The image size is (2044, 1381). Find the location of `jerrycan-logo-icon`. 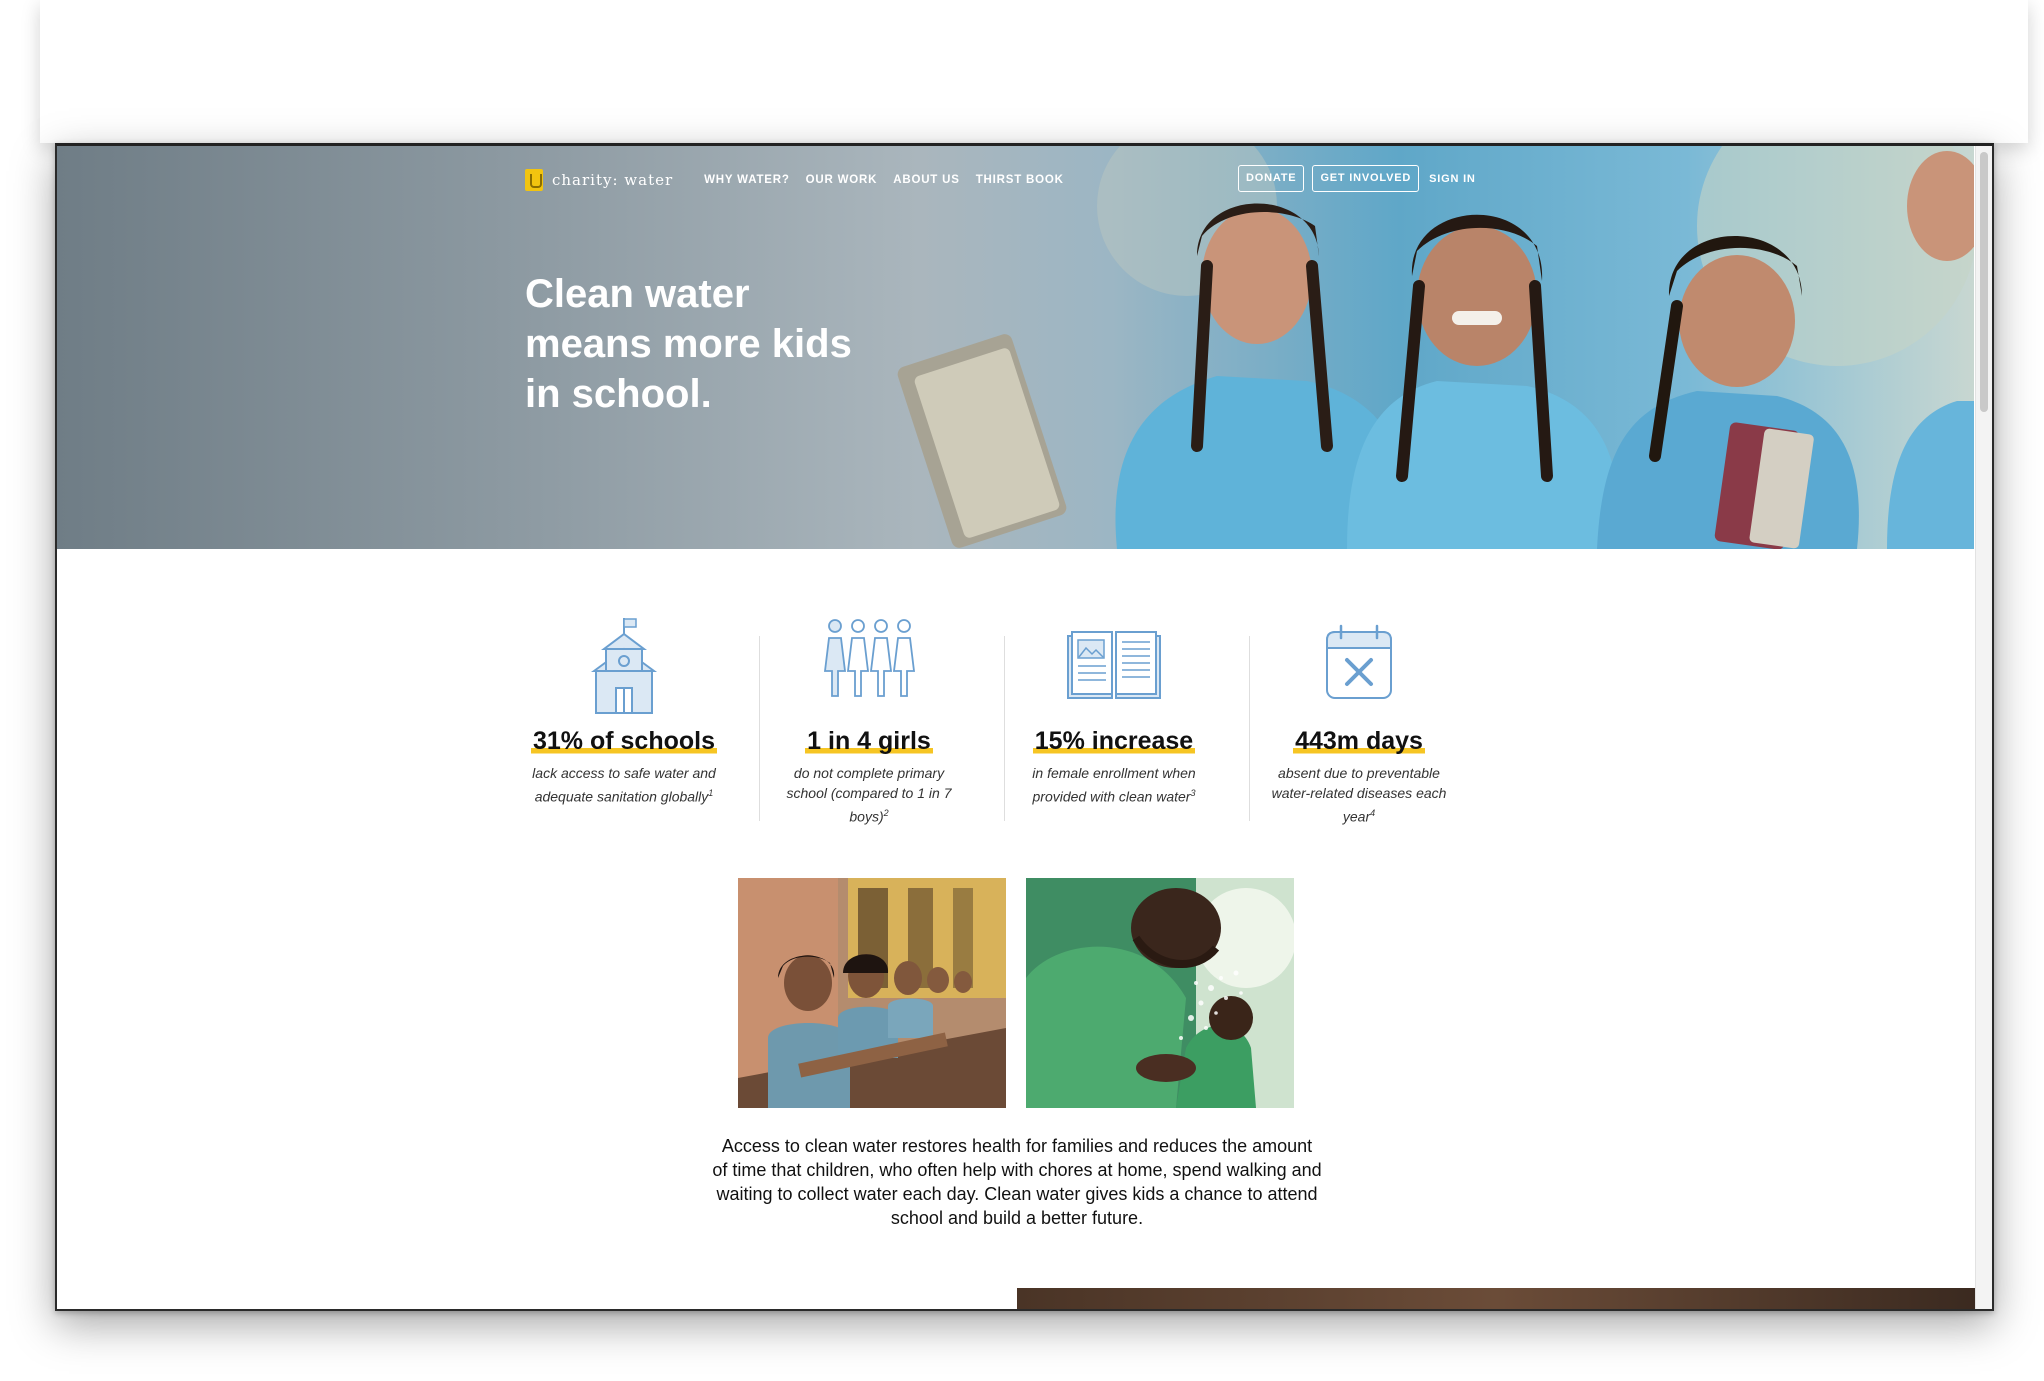

jerrycan-logo-icon is located at coordinates (534, 180).